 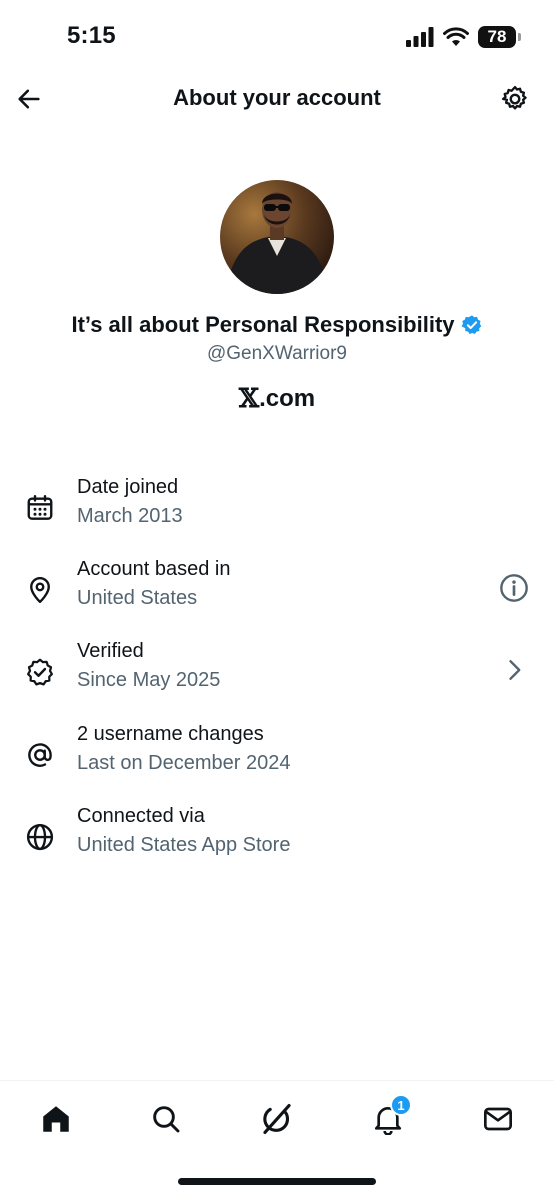 What do you see at coordinates (91, 35) in the screenshot?
I see `status-time: 5:15` at bounding box center [91, 35].